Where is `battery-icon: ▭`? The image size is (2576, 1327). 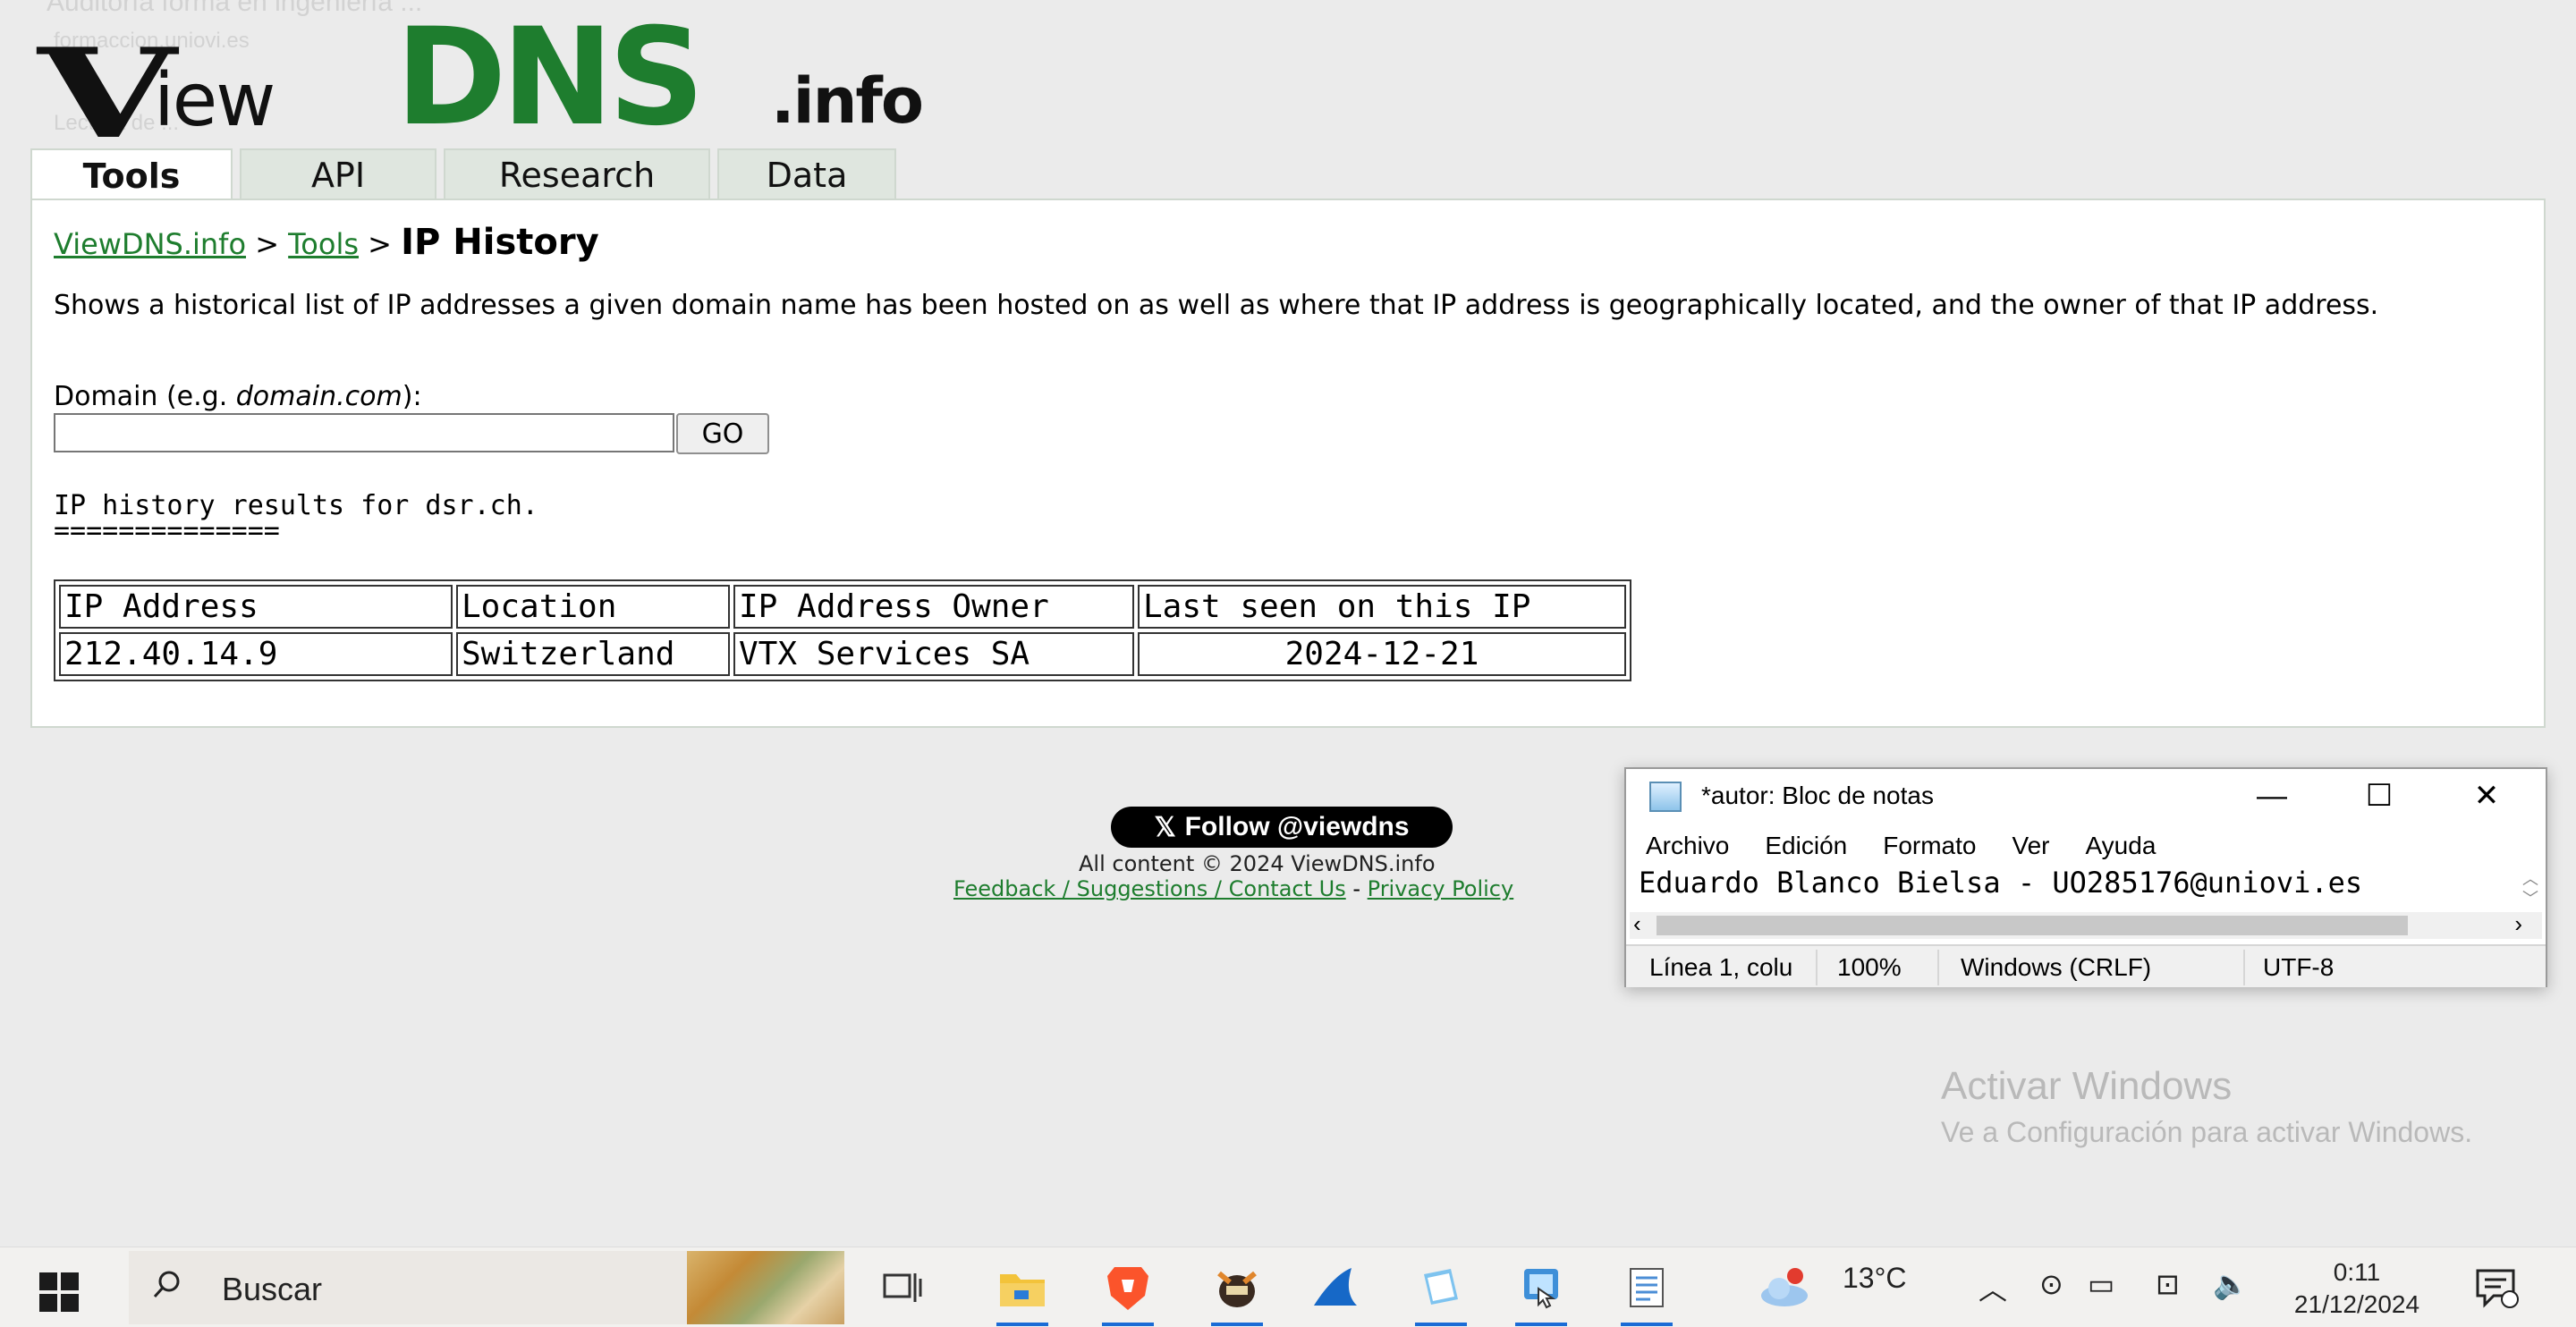 battery-icon: ▭ is located at coordinates (2101, 1284).